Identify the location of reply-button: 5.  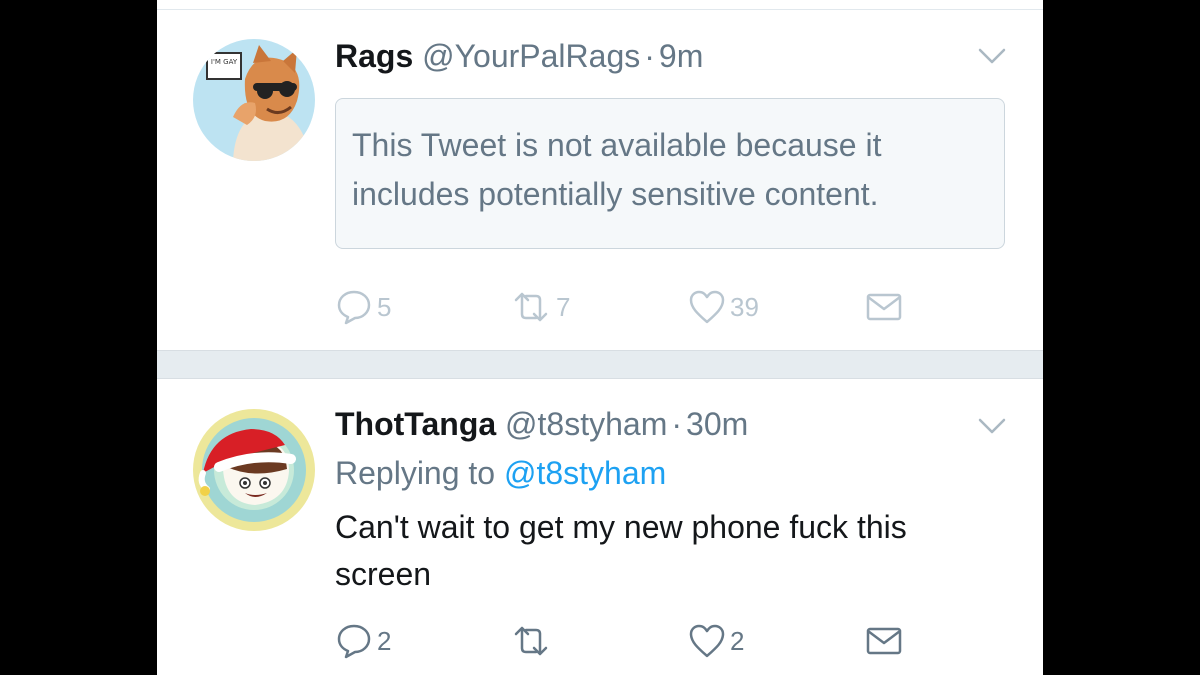
(363, 307).